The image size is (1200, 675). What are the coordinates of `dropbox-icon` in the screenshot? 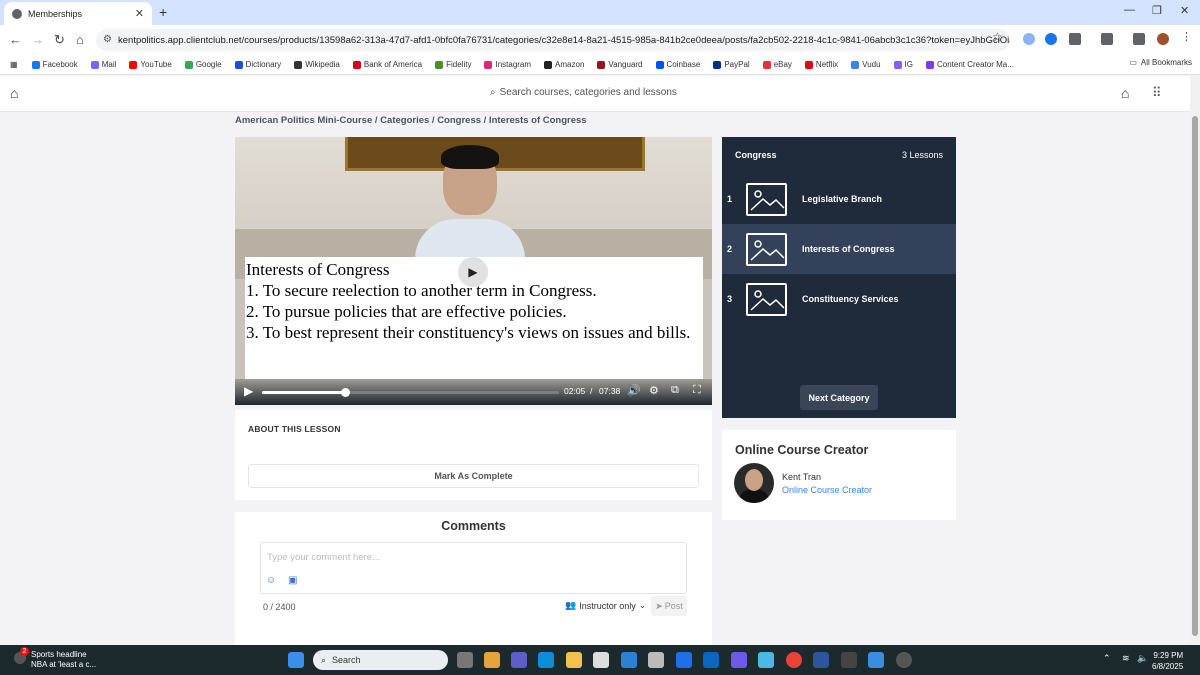 It's located at (629, 660).